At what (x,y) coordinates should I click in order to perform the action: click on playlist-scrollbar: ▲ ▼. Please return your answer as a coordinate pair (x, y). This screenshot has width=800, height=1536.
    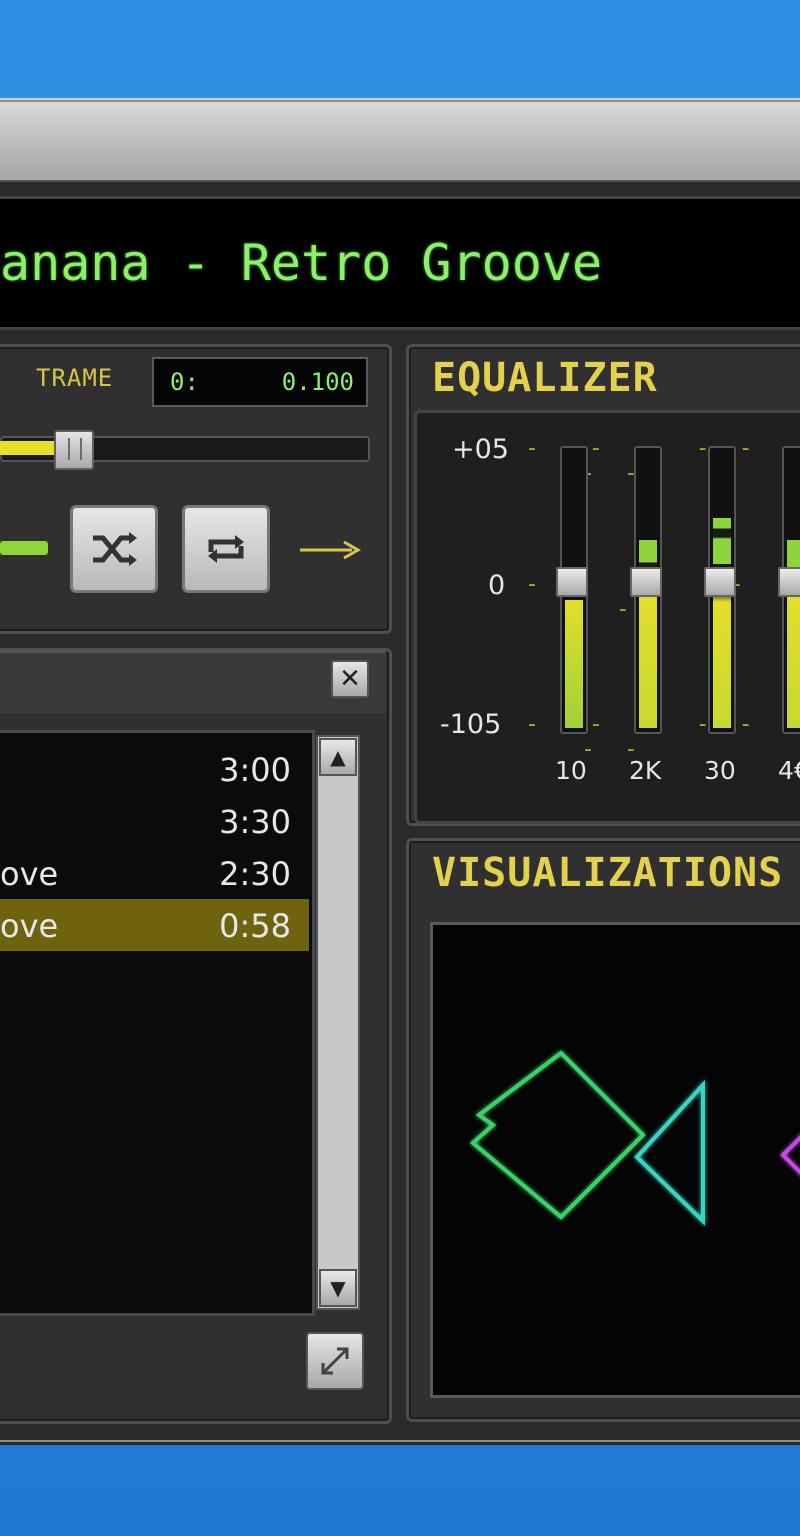
    Looking at the image, I should click on (338, 1022).